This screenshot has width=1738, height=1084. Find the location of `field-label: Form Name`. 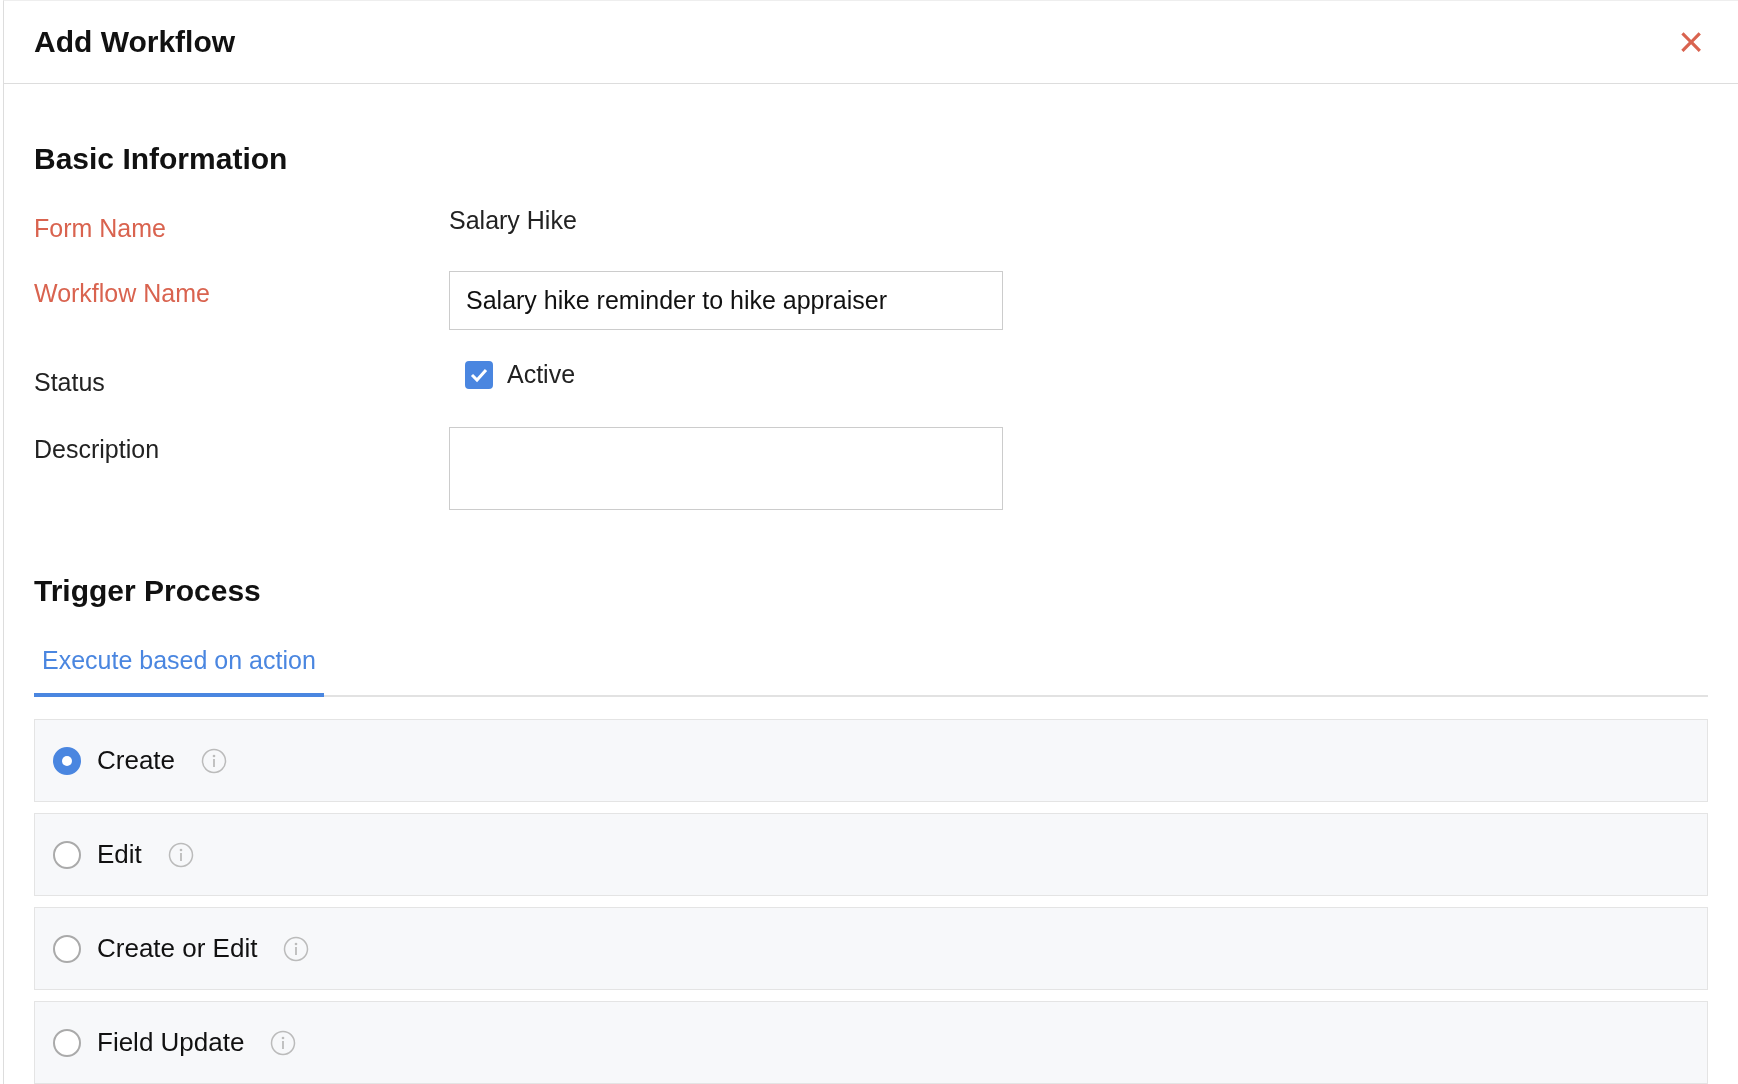

field-label: Form Name is located at coordinates (100, 228).